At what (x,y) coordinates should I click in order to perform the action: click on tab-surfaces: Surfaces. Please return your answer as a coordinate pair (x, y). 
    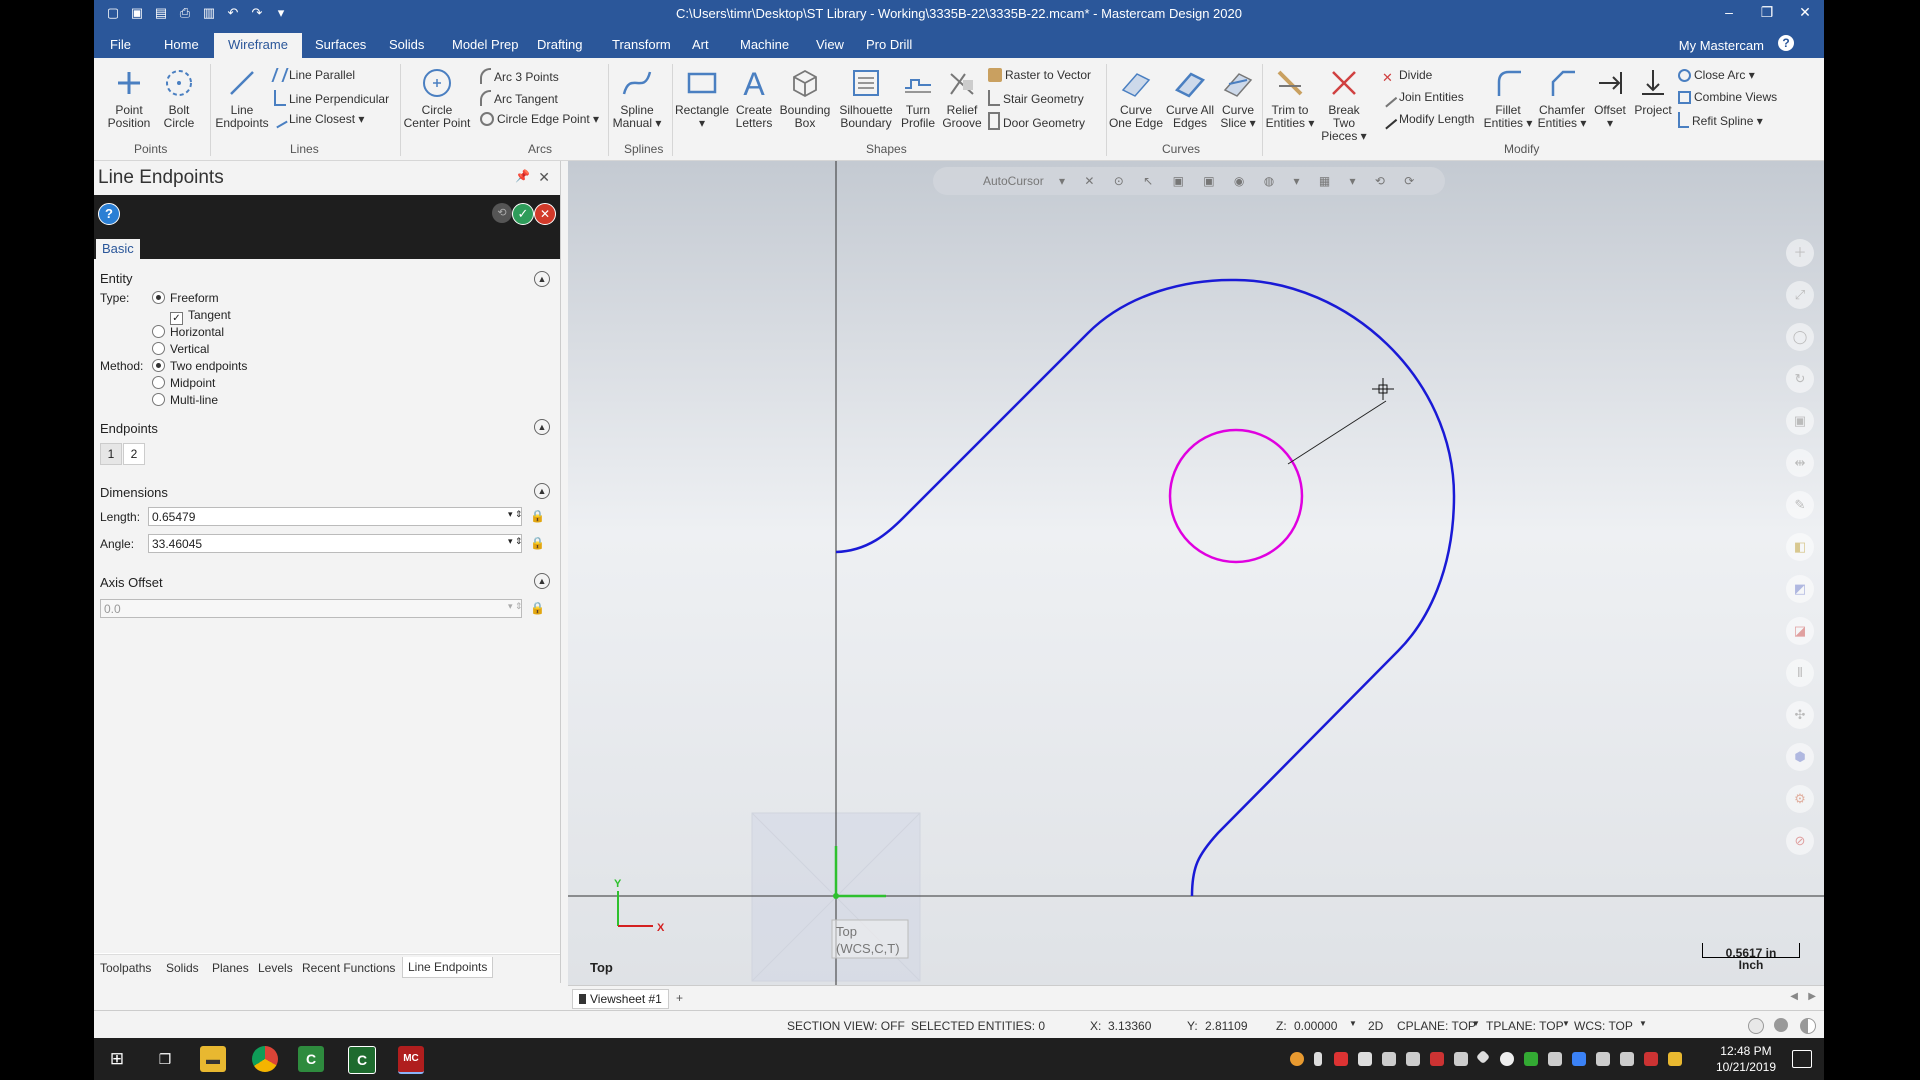
    Looking at the image, I should click on (340, 45).